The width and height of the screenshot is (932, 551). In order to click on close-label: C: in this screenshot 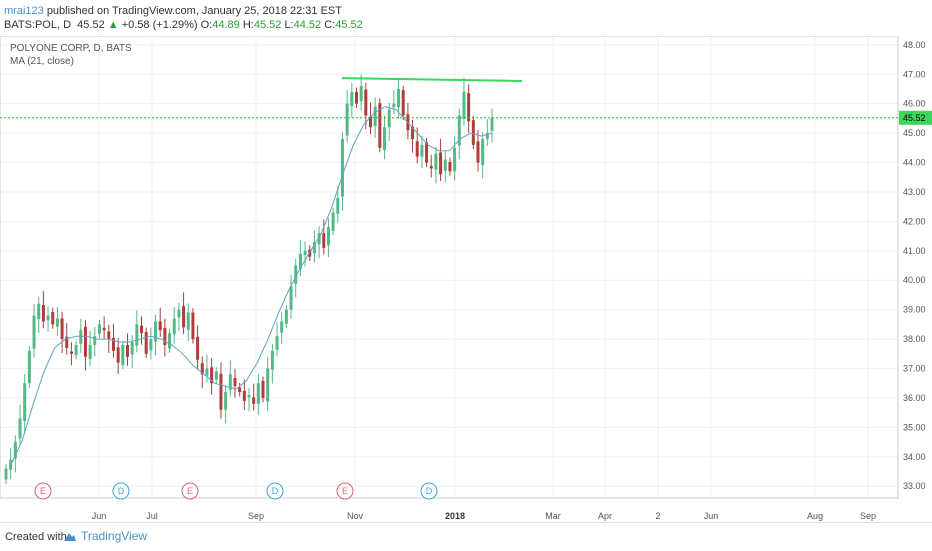, I will do `click(330, 25)`.